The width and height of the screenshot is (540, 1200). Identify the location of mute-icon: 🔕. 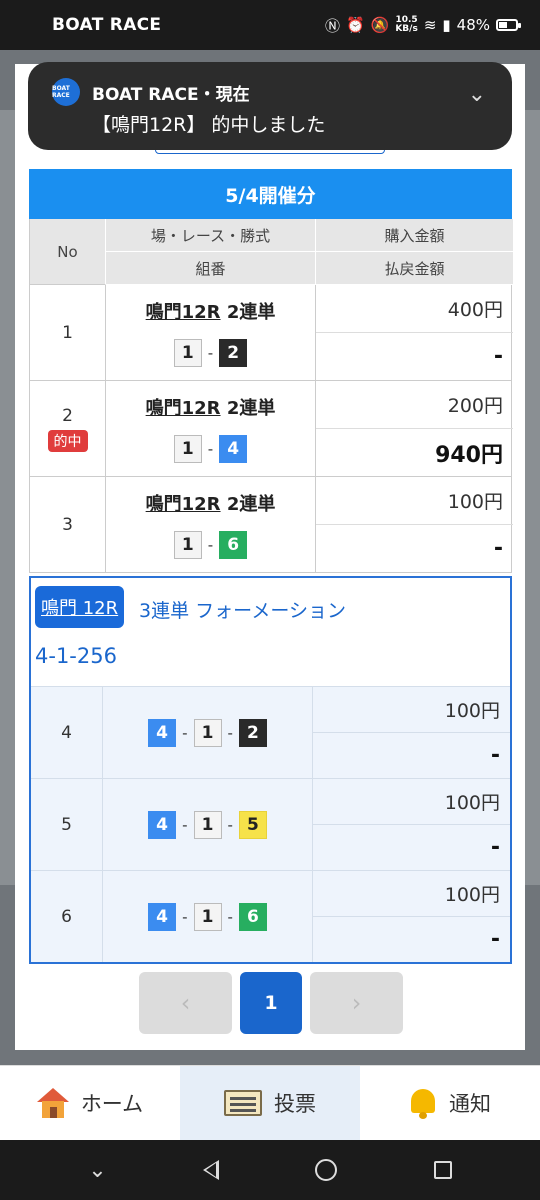
(380, 25).